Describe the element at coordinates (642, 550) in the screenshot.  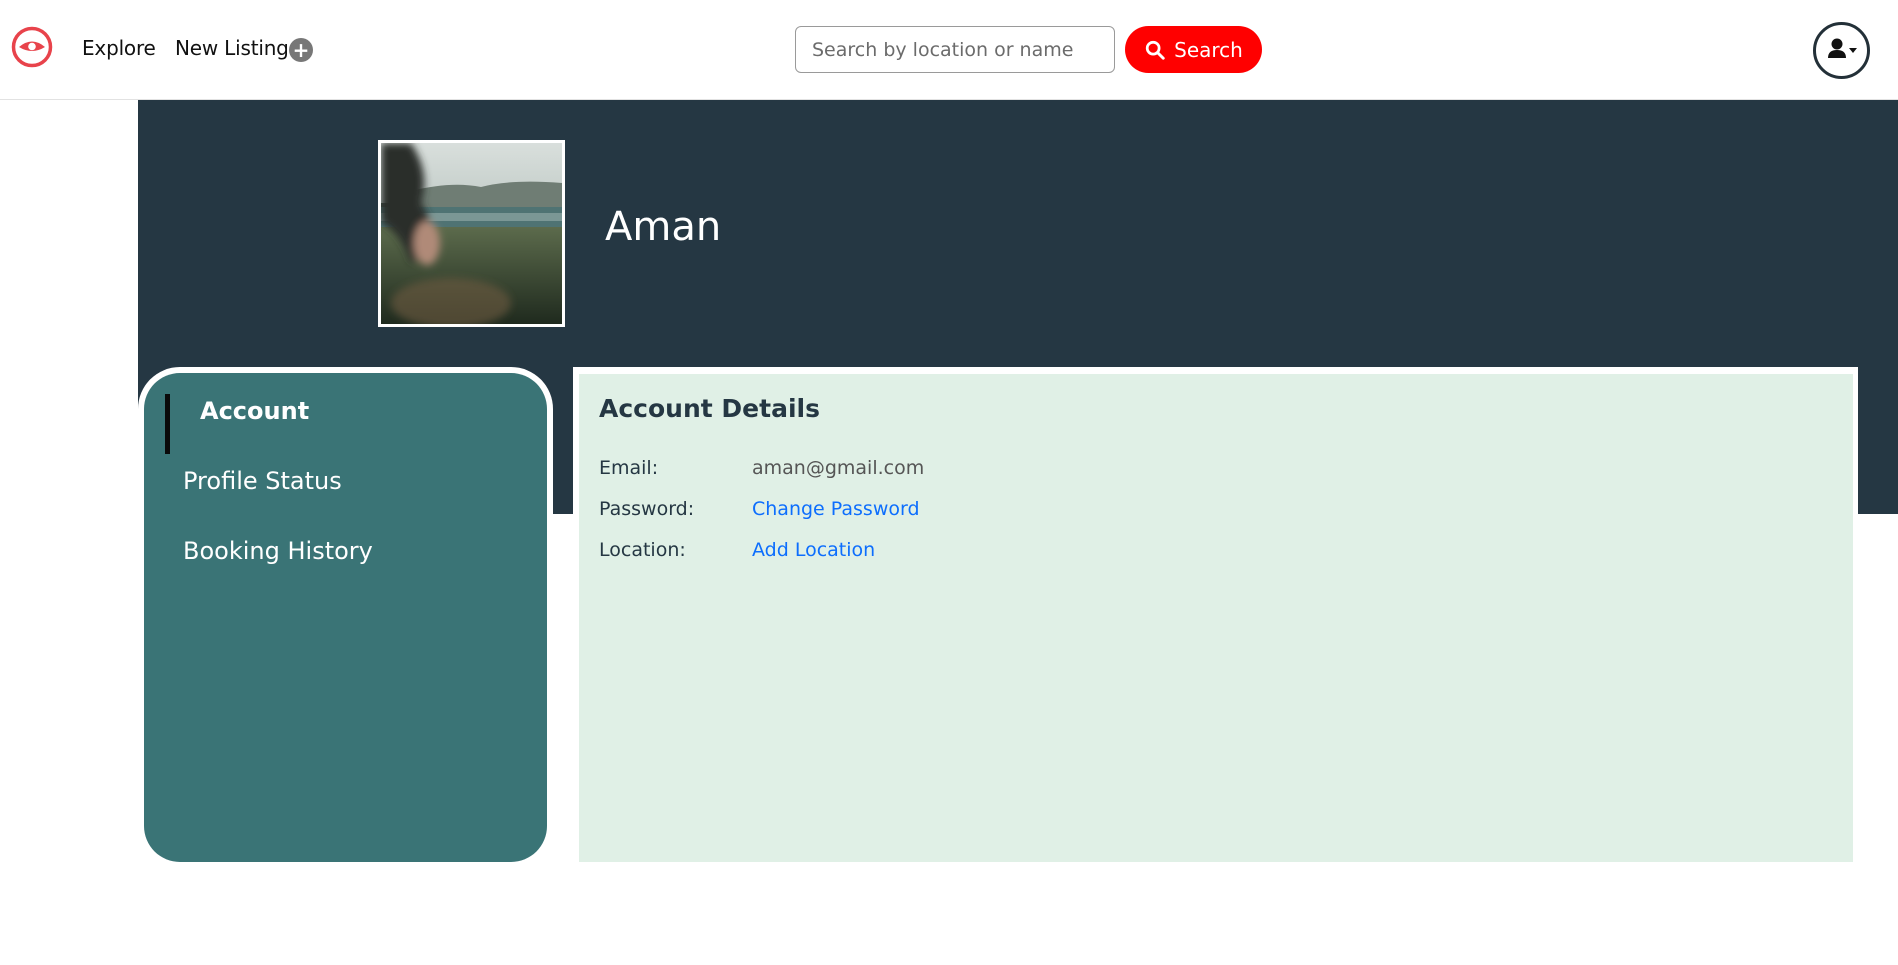
I see `location-label: Location:` at that location.